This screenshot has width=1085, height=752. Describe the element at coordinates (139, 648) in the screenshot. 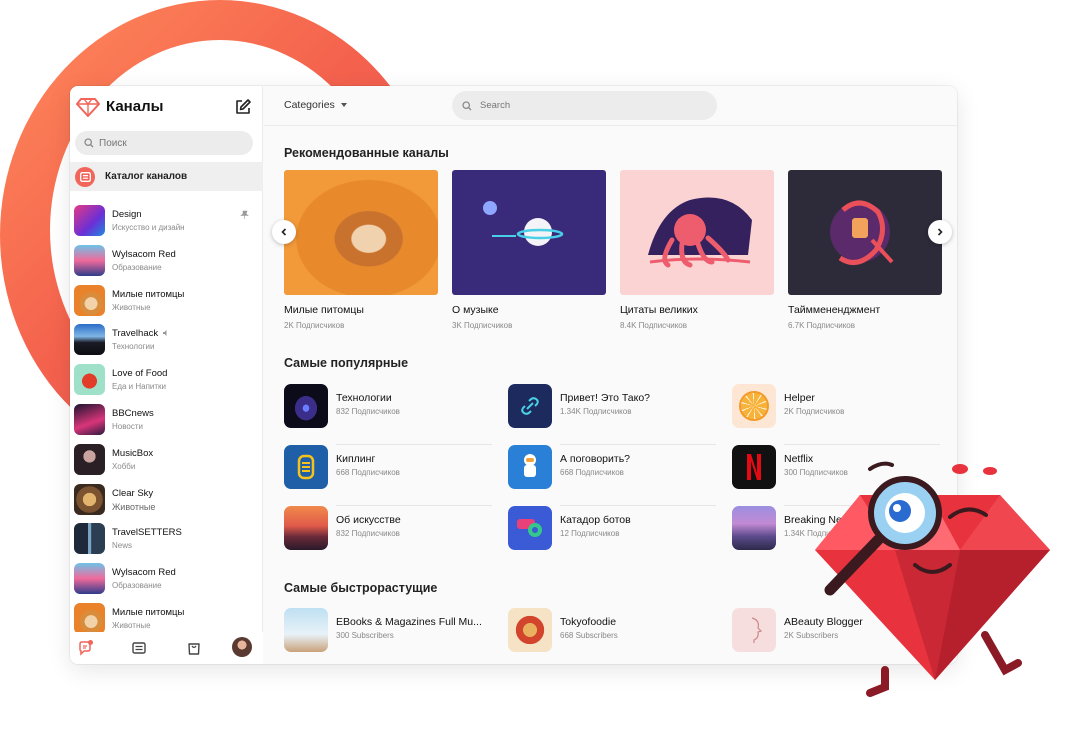

I see `catalog-nav-icon` at that location.